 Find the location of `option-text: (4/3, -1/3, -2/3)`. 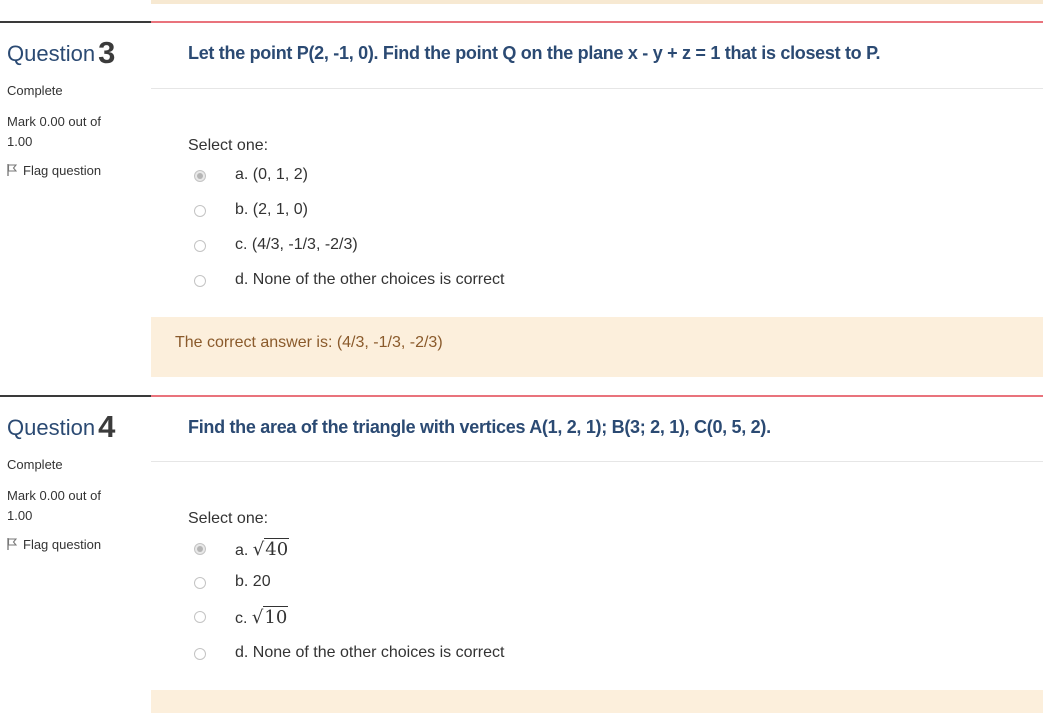

option-text: (4/3, -1/3, -2/3) is located at coordinates (304, 244).